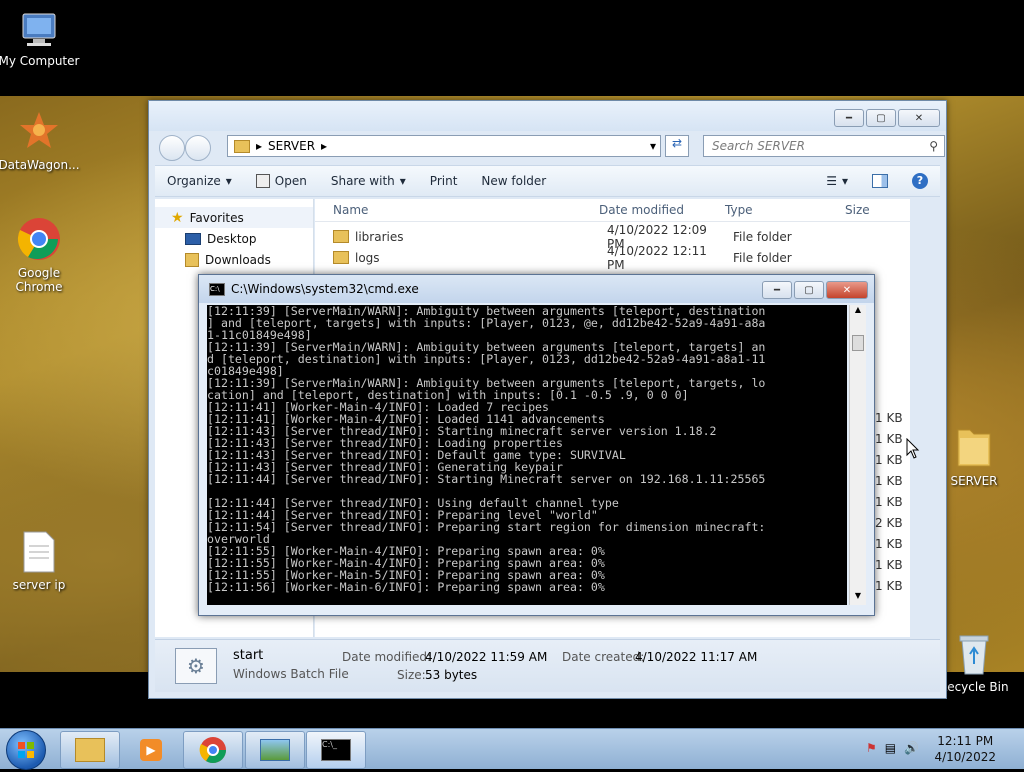 Image resolution: width=1024 pixels, height=772 pixels. Describe the element at coordinates (858, 343) in the screenshot. I see `scroll-thumb` at that location.